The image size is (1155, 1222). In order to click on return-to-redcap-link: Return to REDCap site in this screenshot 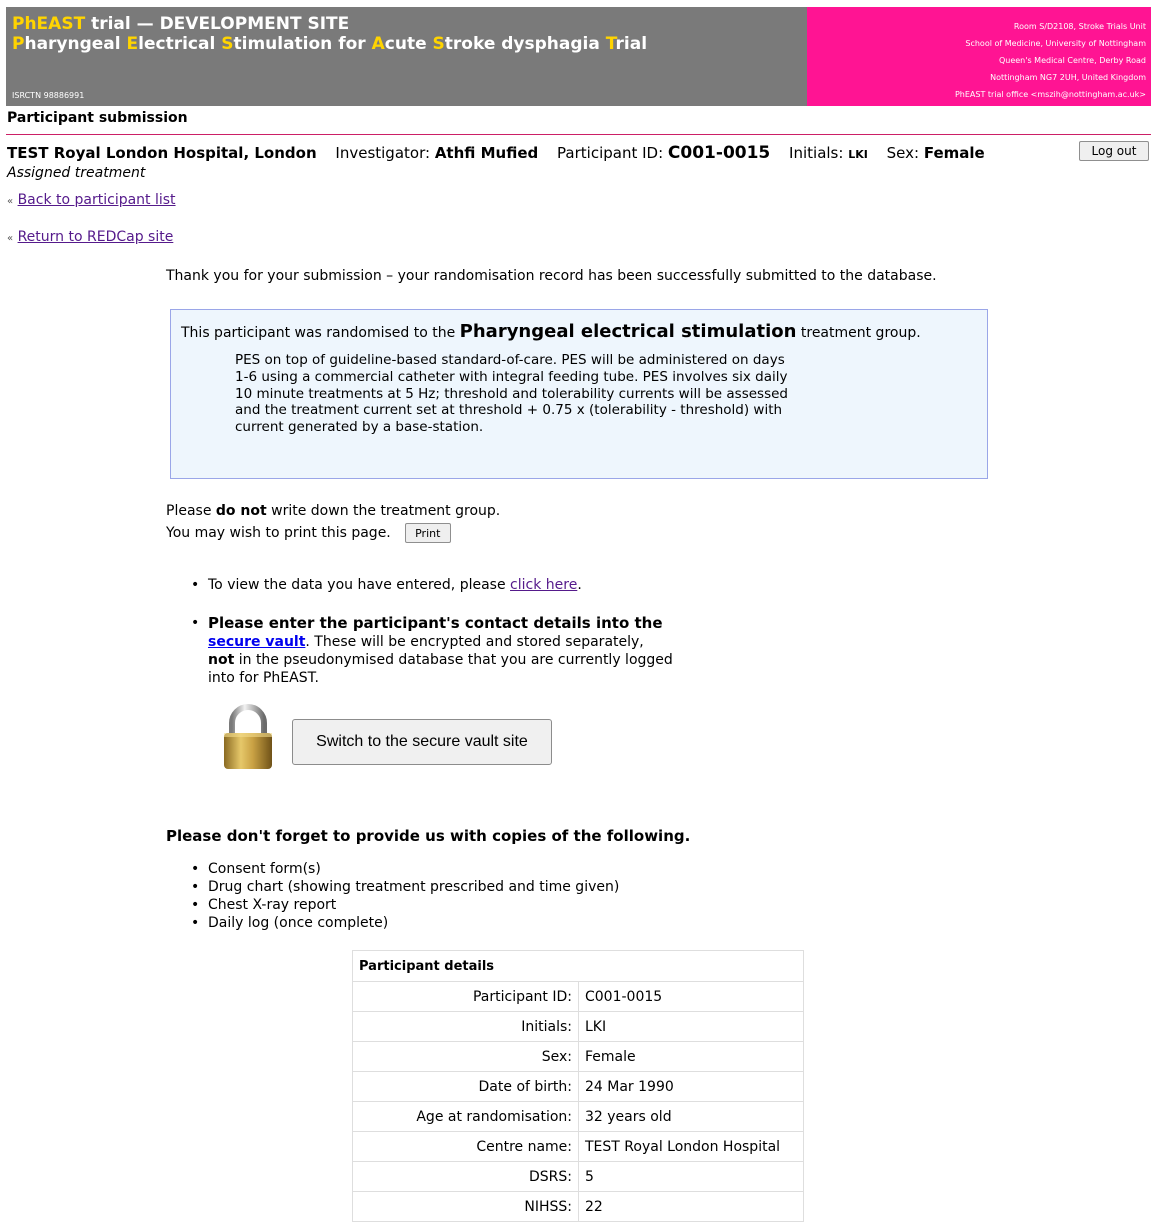, I will do `click(96, 237)`.